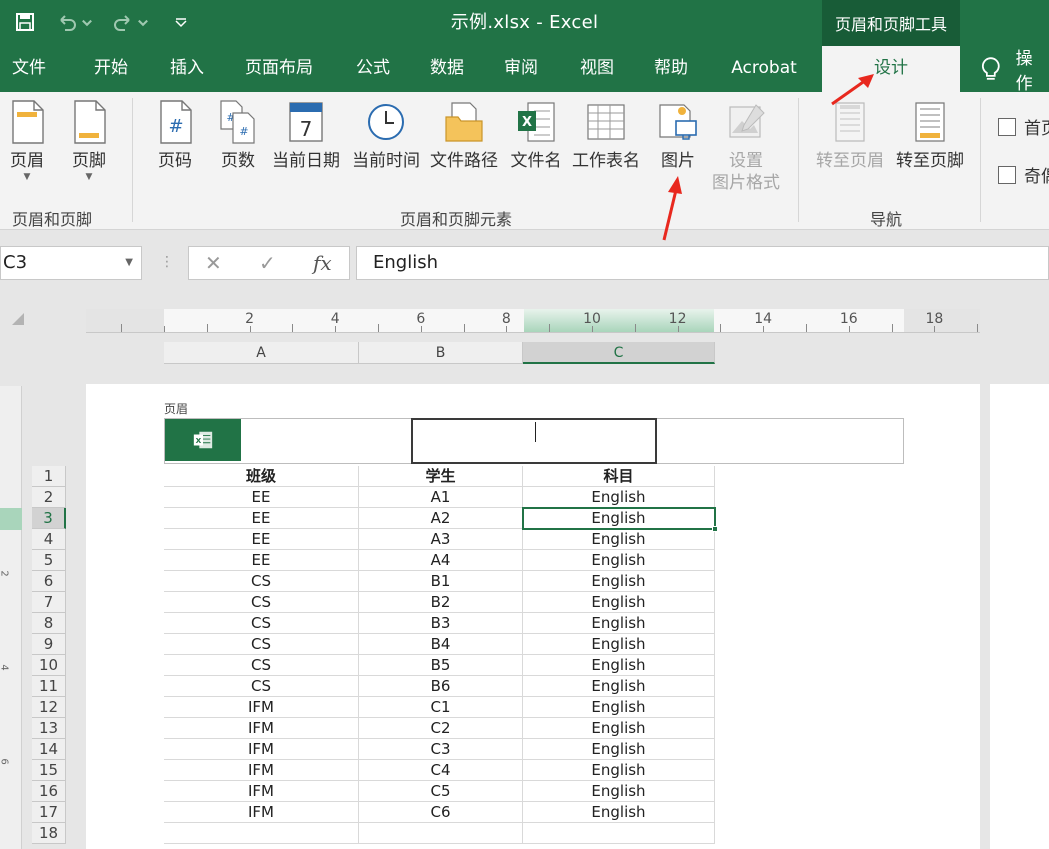  I want to click on column-header-b: B, so click(441, 353).